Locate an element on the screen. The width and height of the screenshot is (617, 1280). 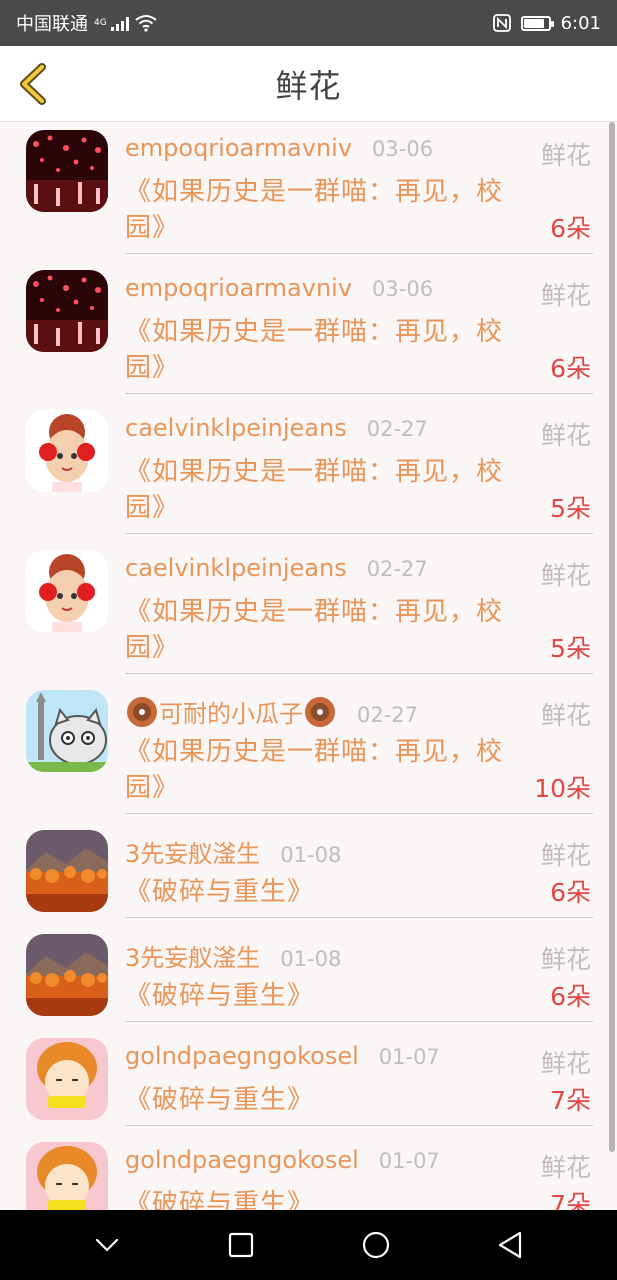
nfc-icon is located at coordinates (501, 23).